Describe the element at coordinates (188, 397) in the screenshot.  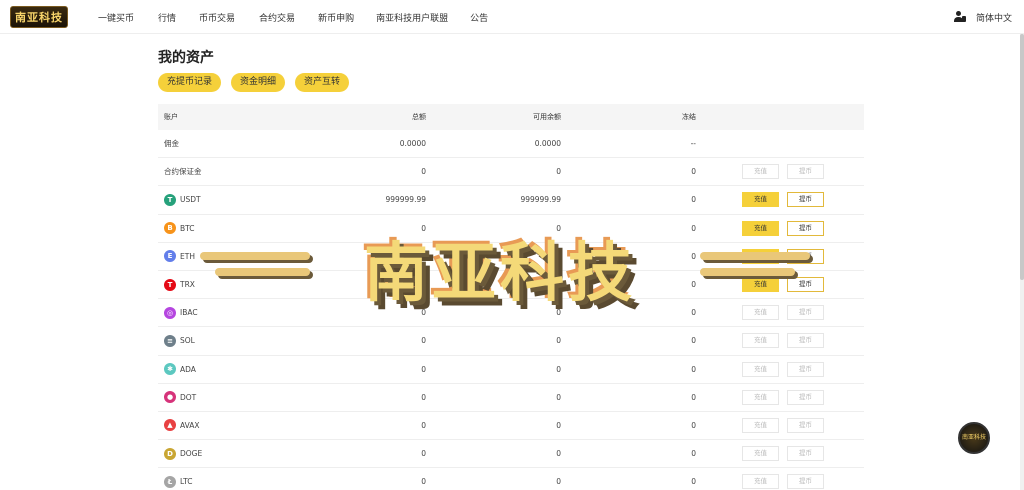
I see `account-name: DOT` at that location.